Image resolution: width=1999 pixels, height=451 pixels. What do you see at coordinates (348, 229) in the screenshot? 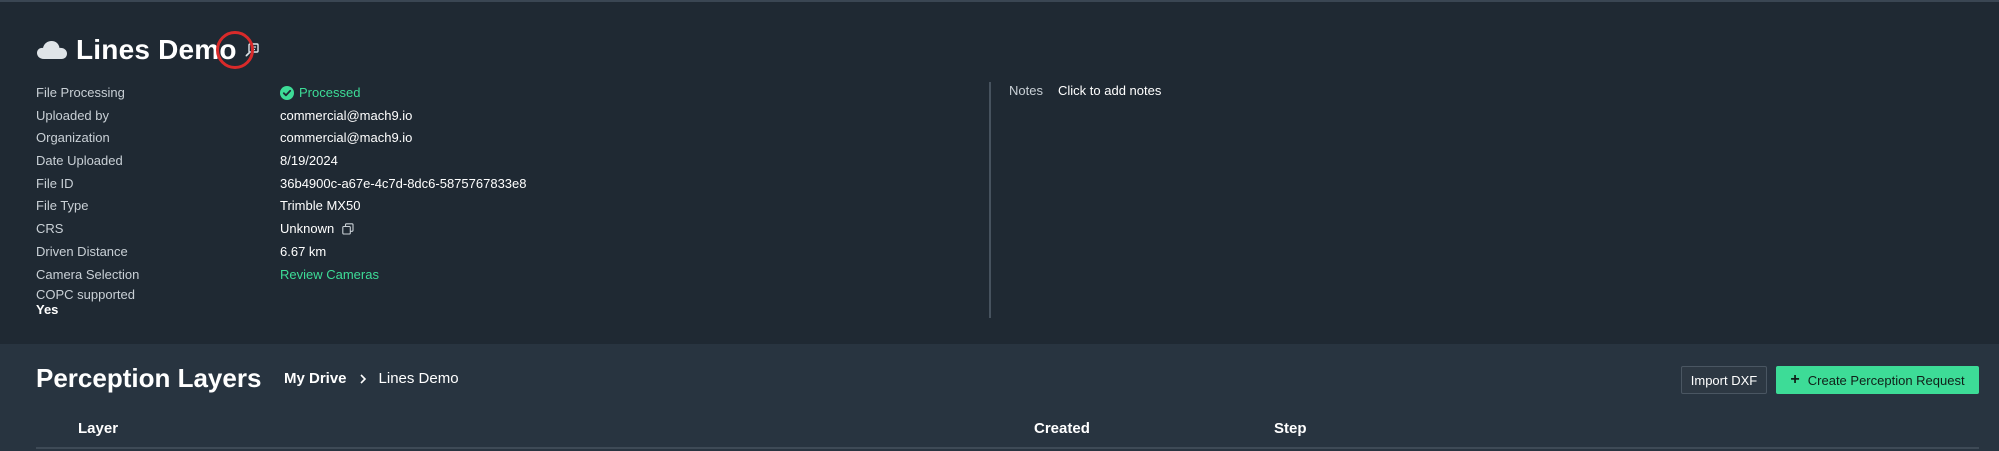
I see `copy-icon` at bounding box center [348, 229].